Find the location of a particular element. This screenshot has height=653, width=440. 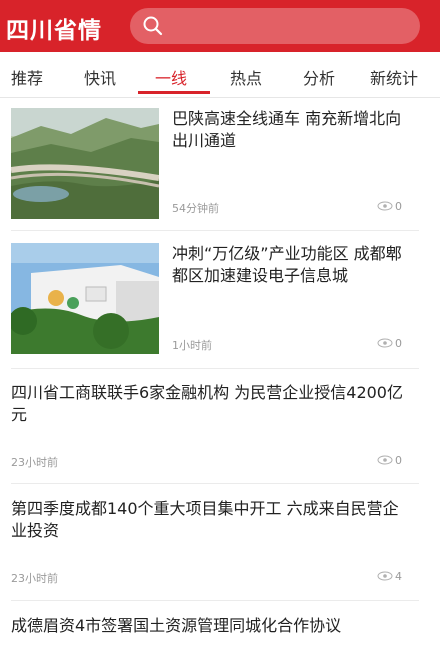

tab-kuaixun: 快讯 is located at coordinates (100, 77).